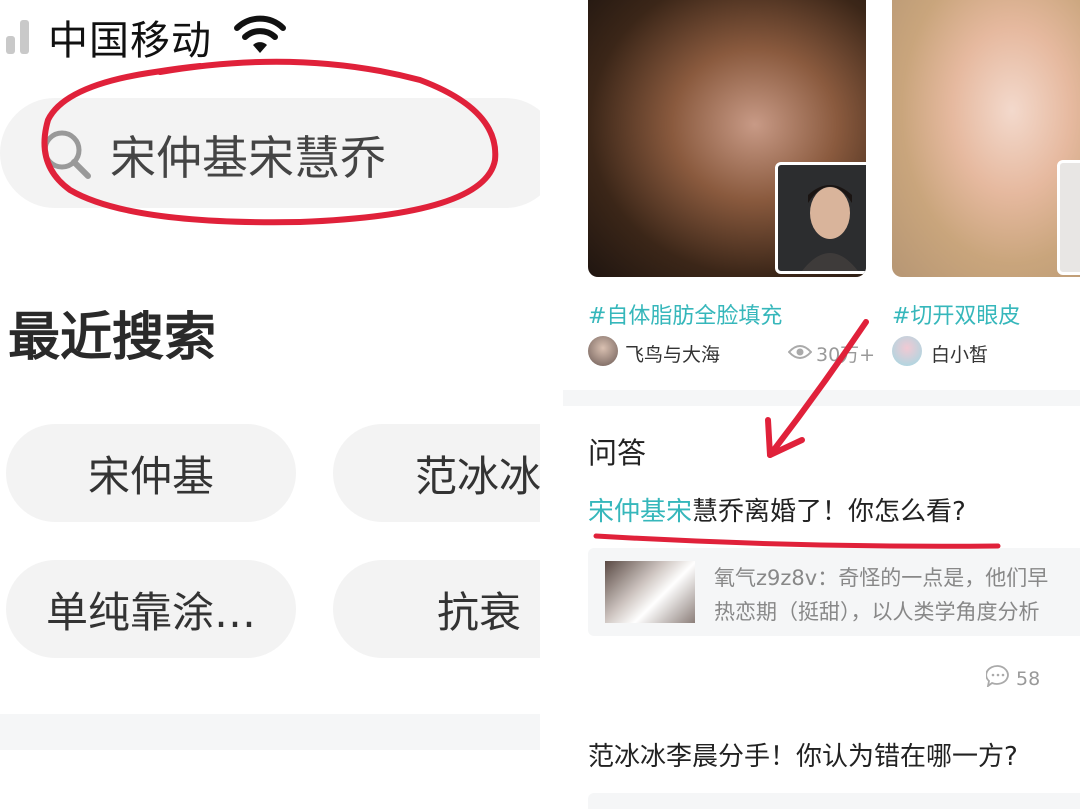  Describe the element at coordinates (803, 754) in the screenshot. I see `question-title: 范冰冰李晨分手！你认为错在哪一方?` at that location.